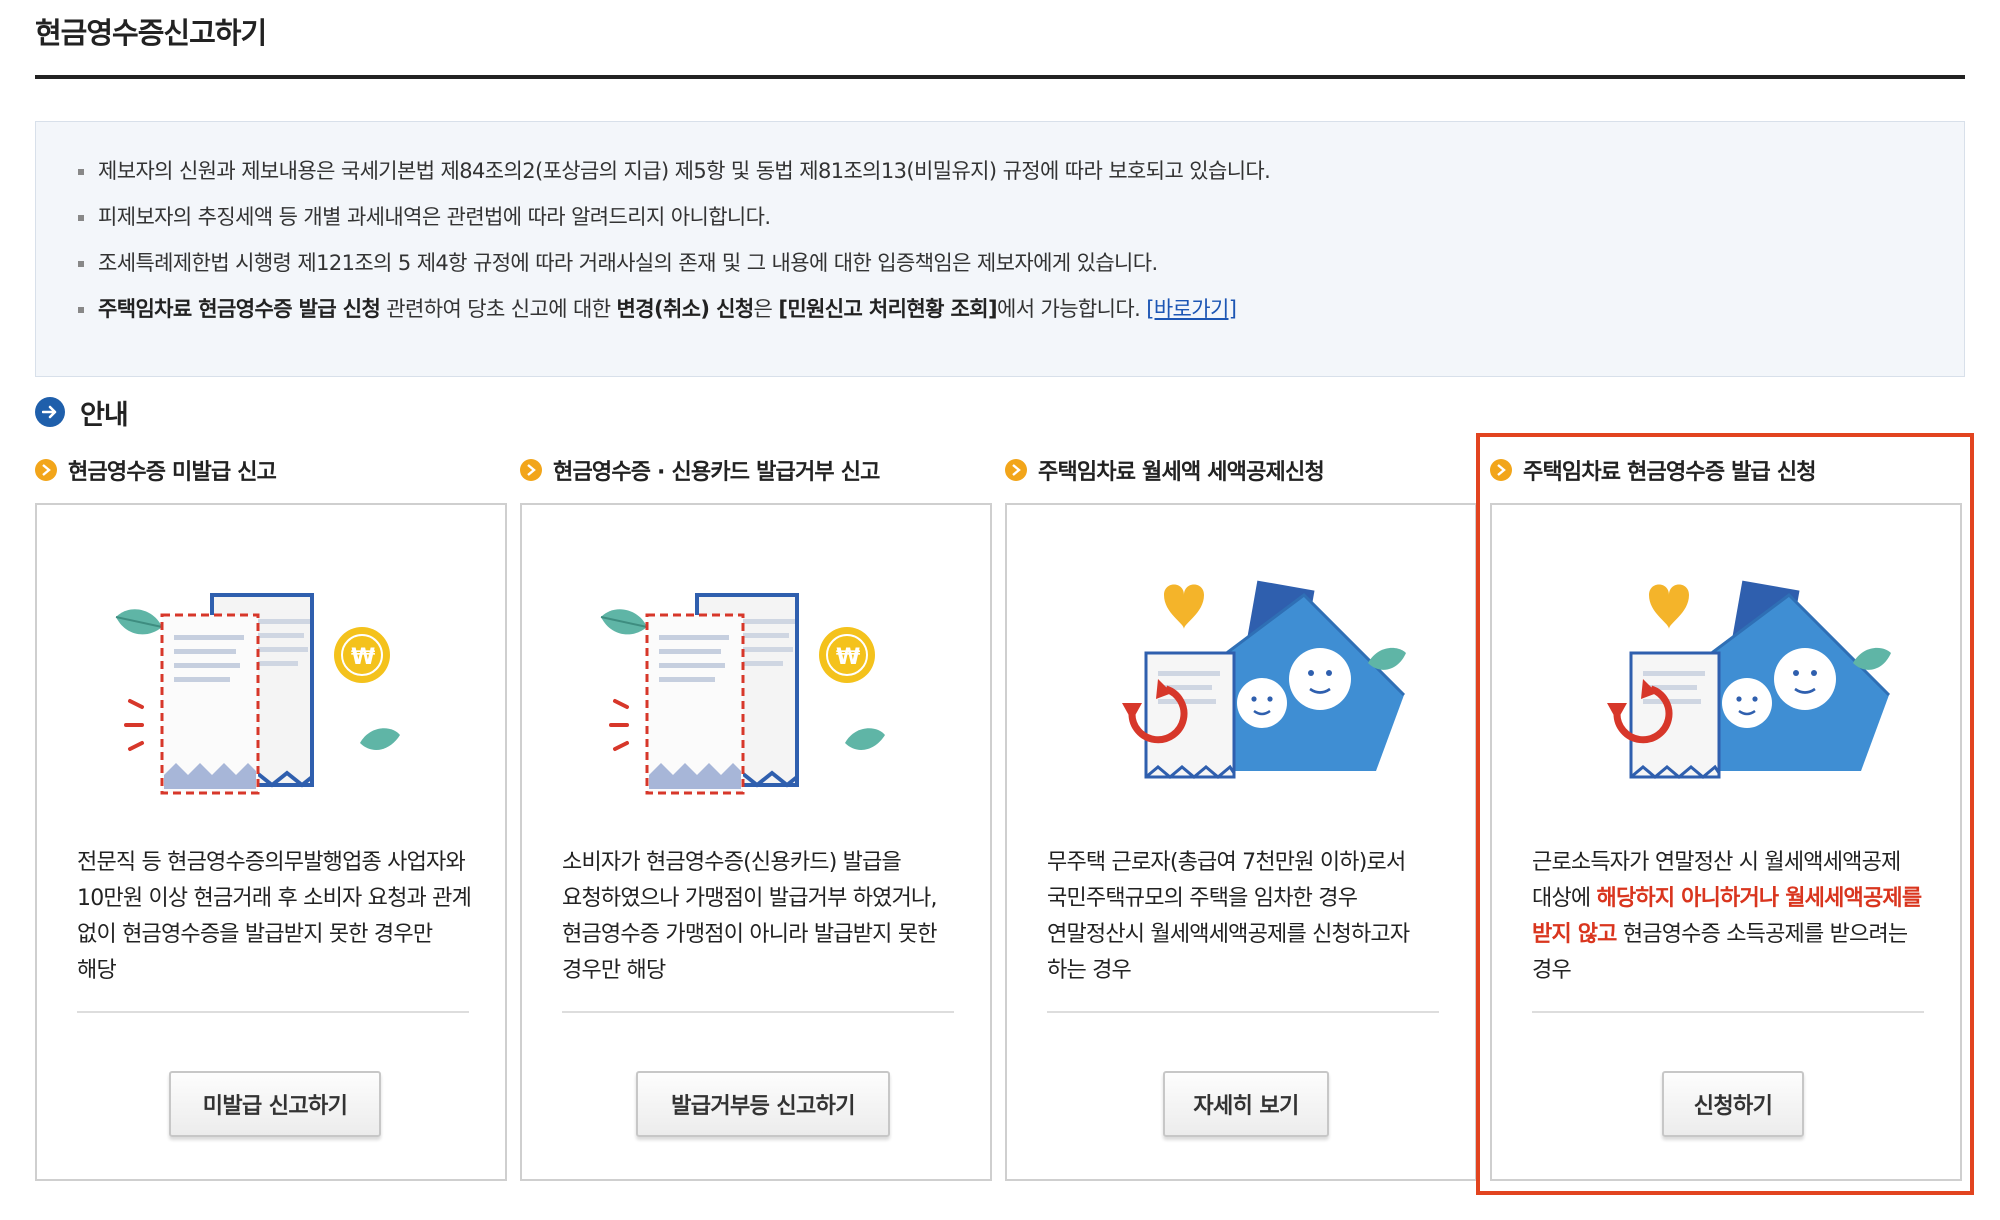 Image resolution: width=2000 pixels, height=1220 pixels. Describe the element at coordinates (1670, 472) in the screenshot. I see `card-heading-label: 주택임차료 현금영수증 발급 신청` at that location.